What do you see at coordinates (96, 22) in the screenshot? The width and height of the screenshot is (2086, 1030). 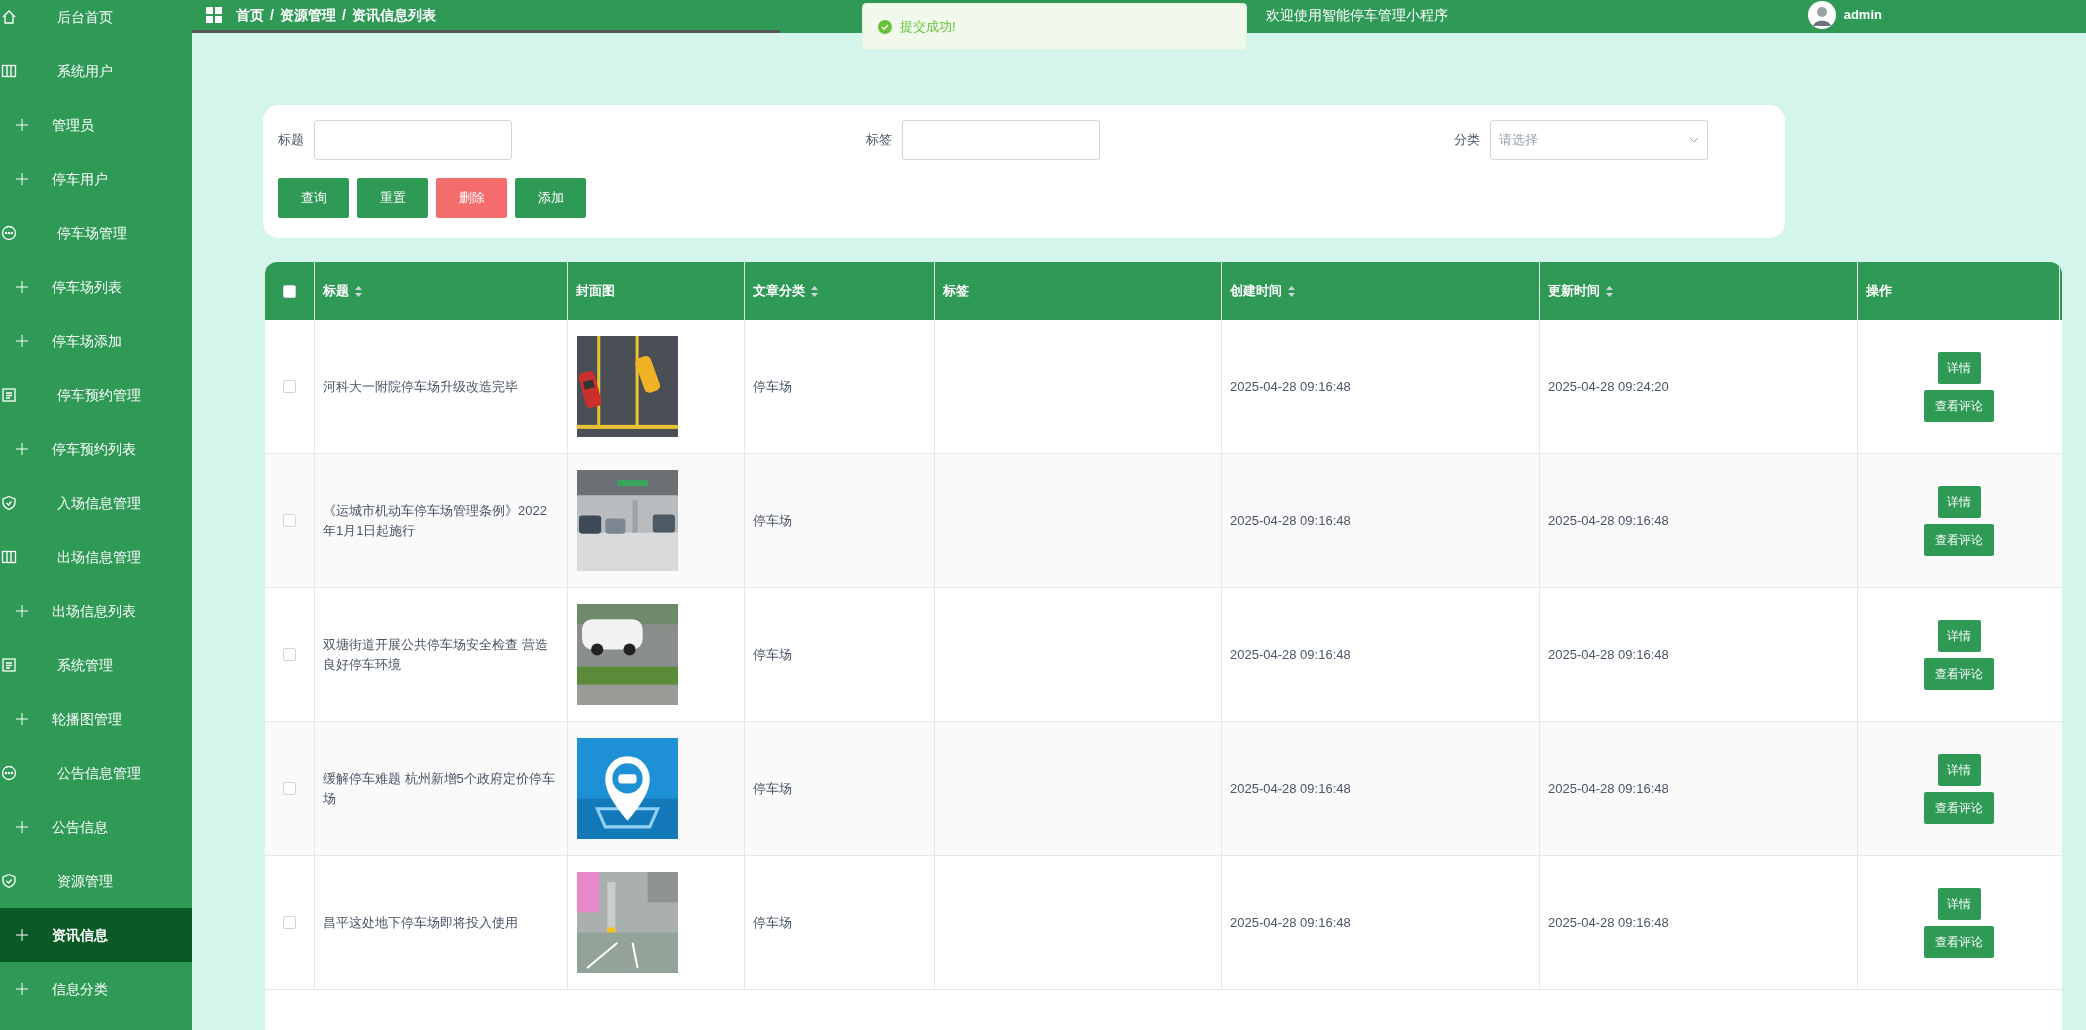 I see `sidebar-item: 后台首页` at bounding box center [96, 22].